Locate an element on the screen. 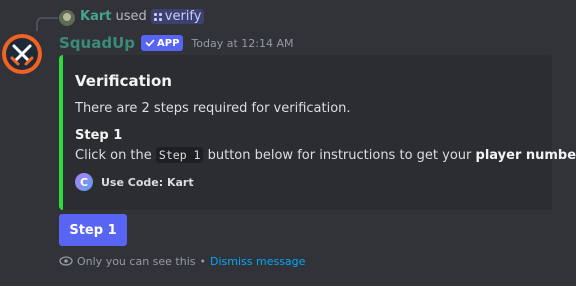 Image resolution: width=576 pixels, height=286 pixels. ephemeral-text: Only you can see this is located at coordinates (136, 261).